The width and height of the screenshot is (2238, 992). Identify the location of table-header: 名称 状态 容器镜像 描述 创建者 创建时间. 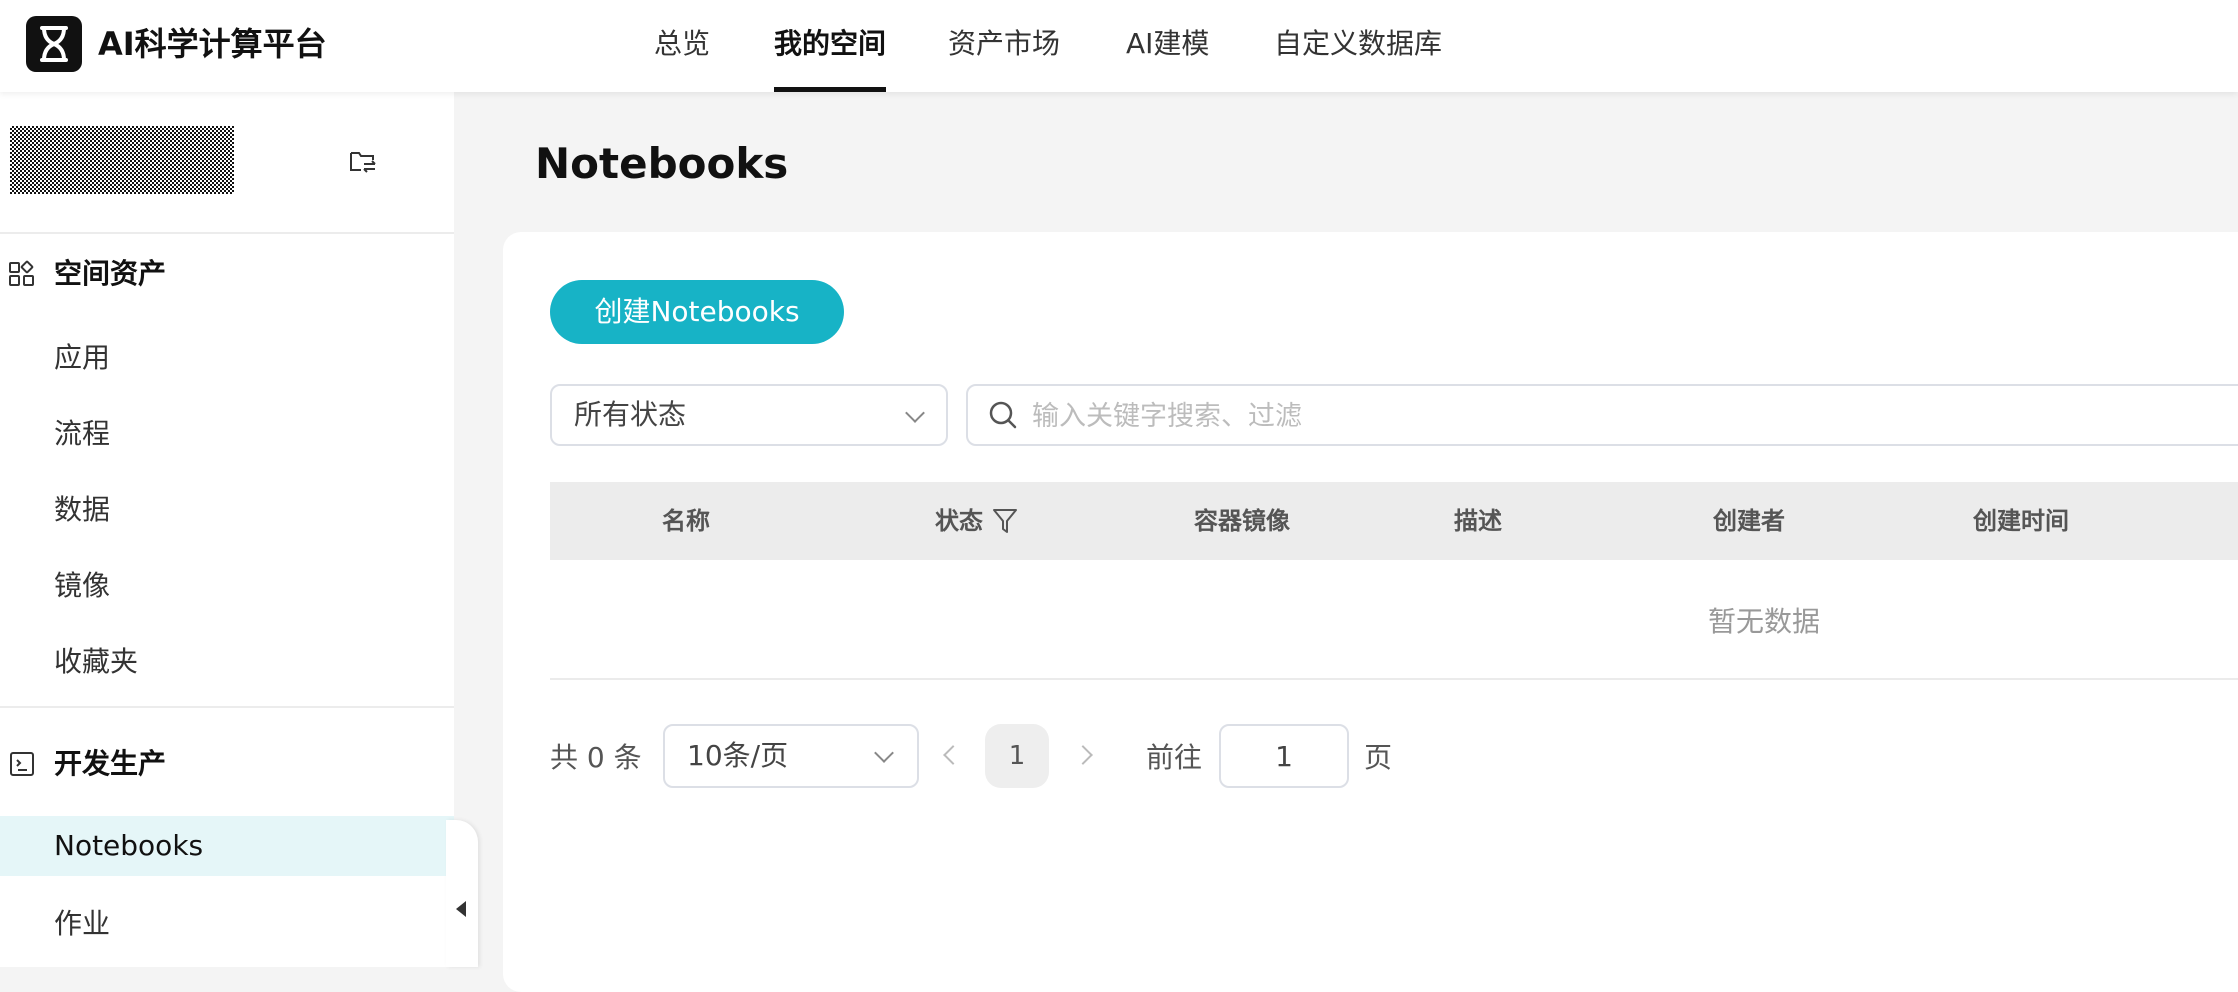
(1394, 521).